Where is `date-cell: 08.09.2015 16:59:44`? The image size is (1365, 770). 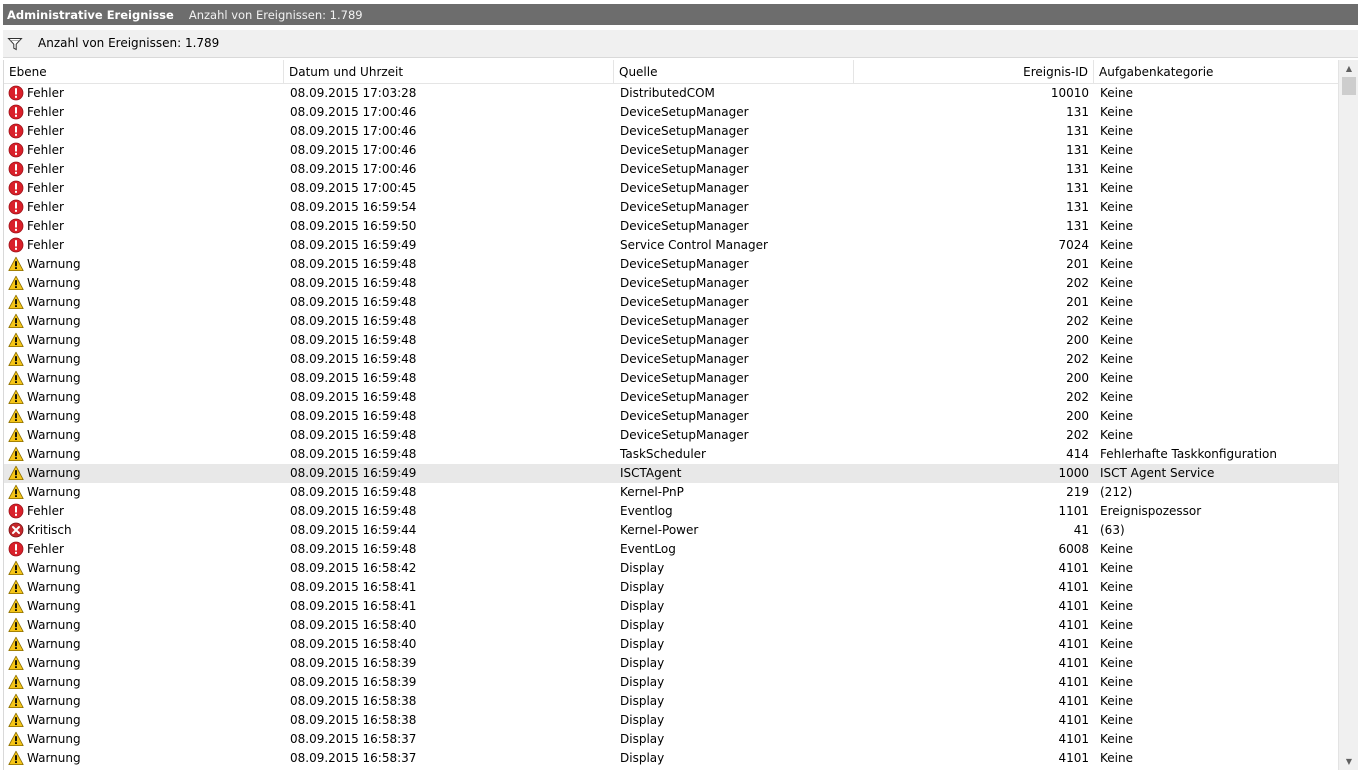
date-cell: 08.09.2015 16:59:44 is located at coordinates (353, 530).